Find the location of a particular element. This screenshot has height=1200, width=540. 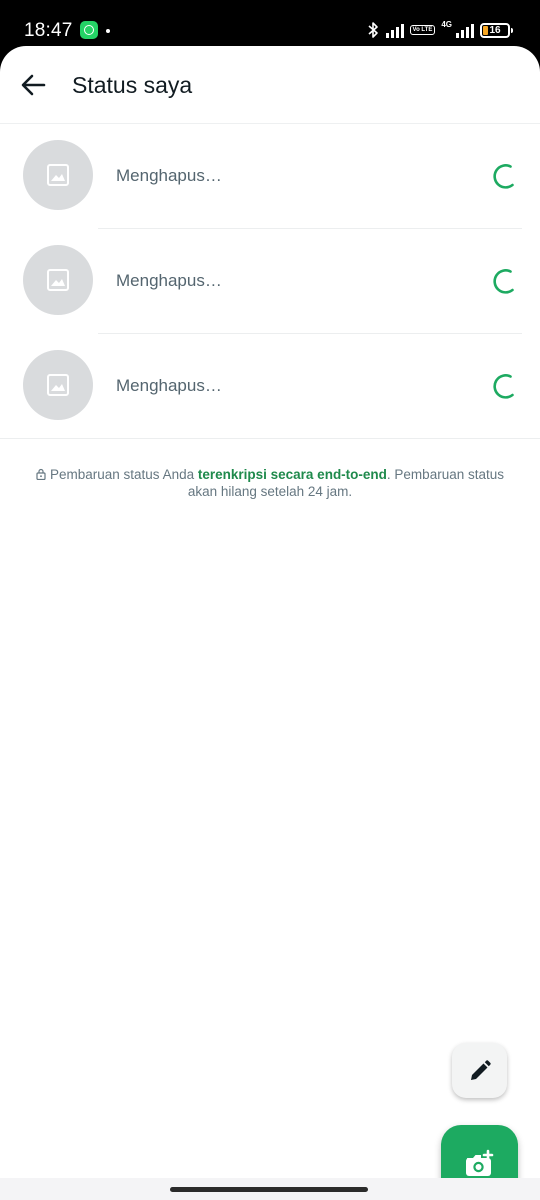

notice-text-prefix: Pembaruan status Anda is located at coordinates (124, 474).